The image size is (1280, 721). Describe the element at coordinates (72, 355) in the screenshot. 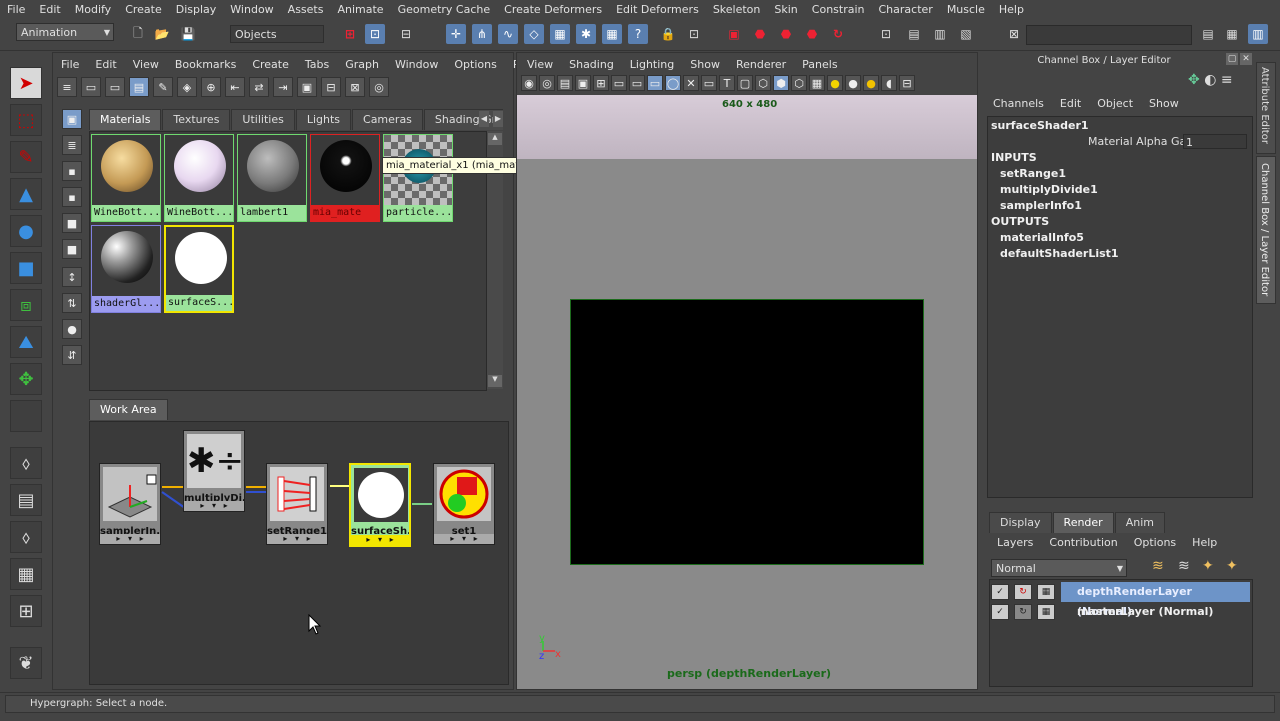

I see `hs-side-reverse-icon: ⇵` at that location.